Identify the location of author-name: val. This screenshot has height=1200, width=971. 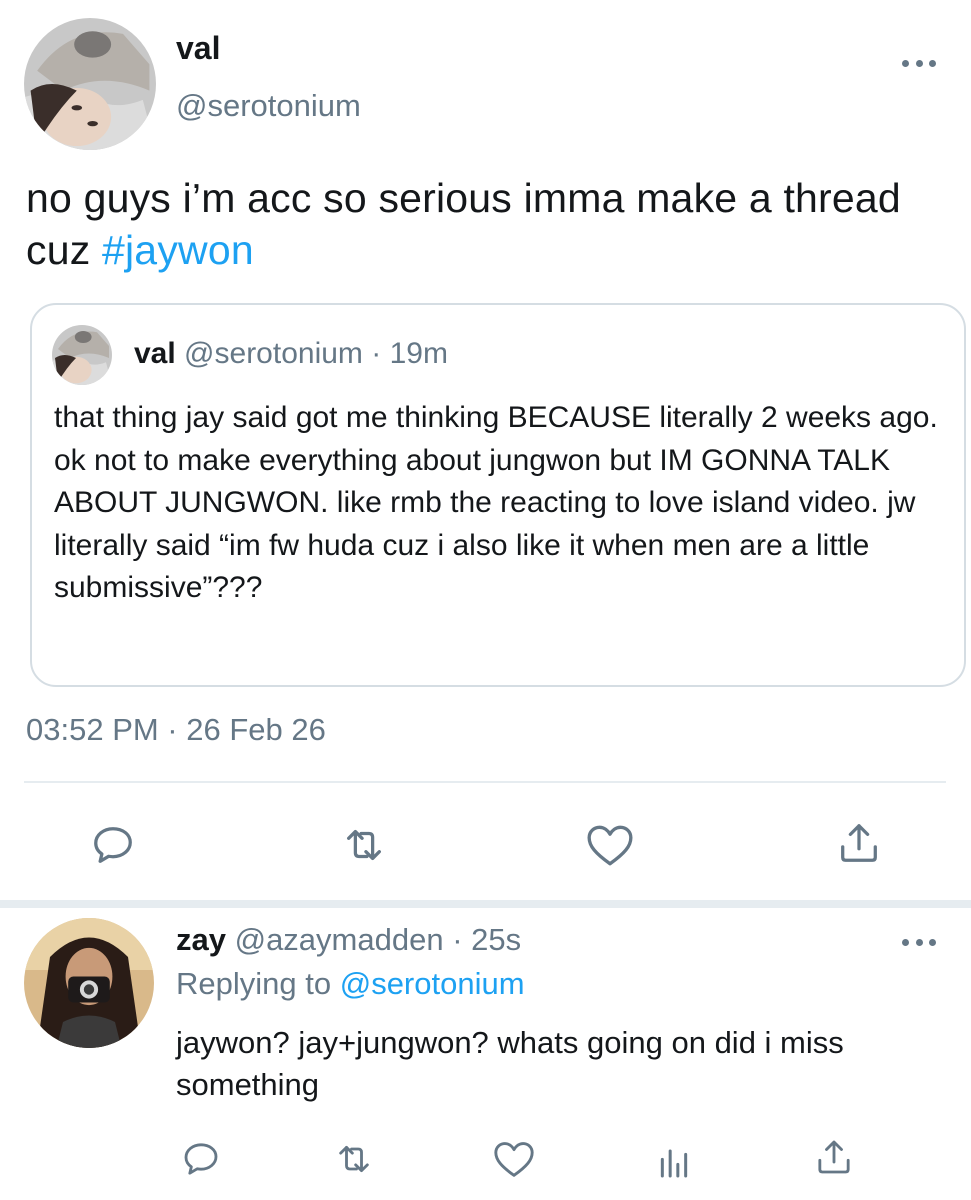
(198, 48).